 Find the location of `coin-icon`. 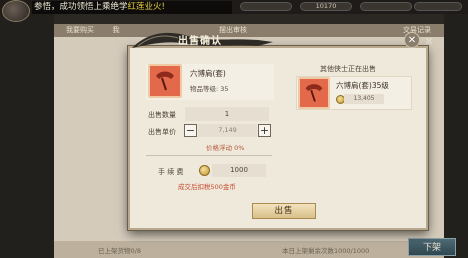

coin-icon is located at coordinates (204, 170).